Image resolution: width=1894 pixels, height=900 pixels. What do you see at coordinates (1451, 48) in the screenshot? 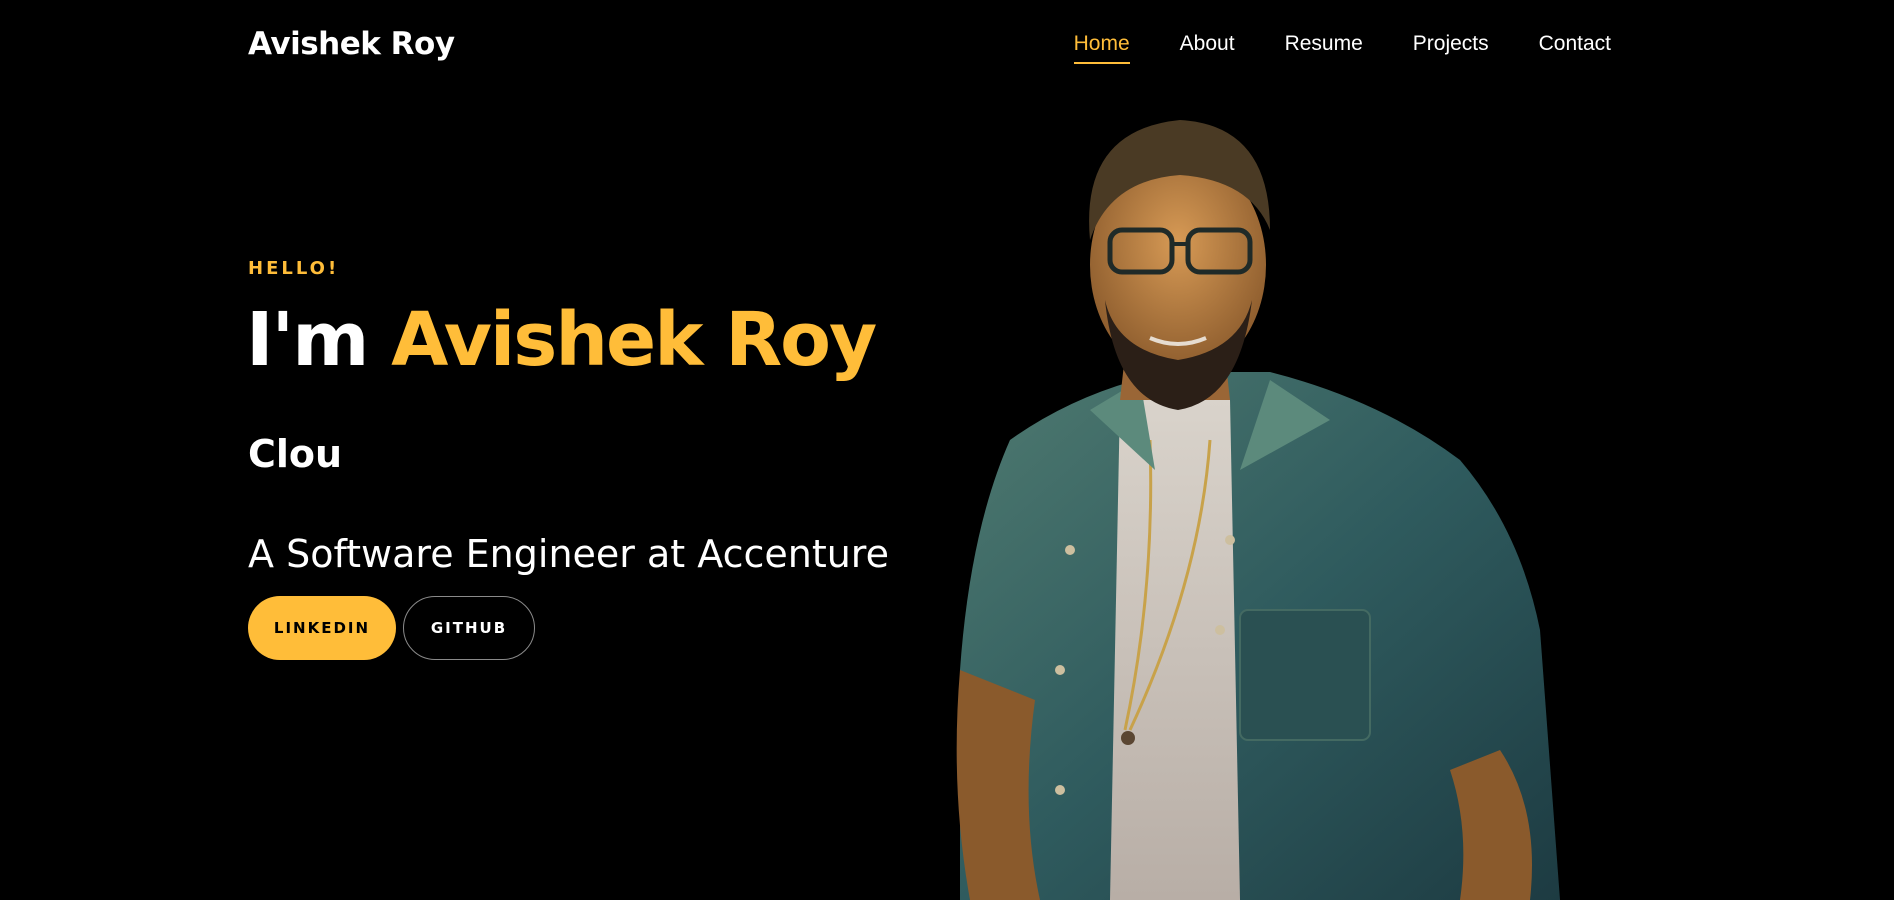
I see `nav-item-projects: Projects` at bounding box center [1451, 48].